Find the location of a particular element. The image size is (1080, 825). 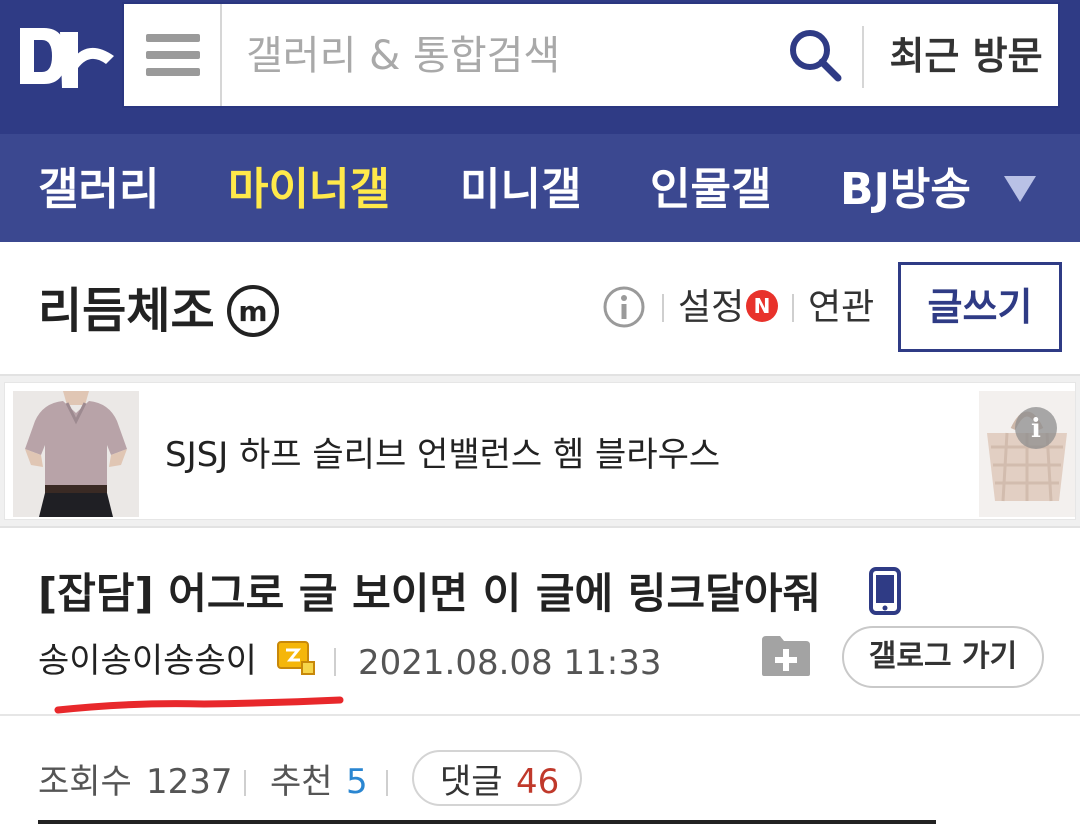

ad-product-image is located at coordinates (76, 454).